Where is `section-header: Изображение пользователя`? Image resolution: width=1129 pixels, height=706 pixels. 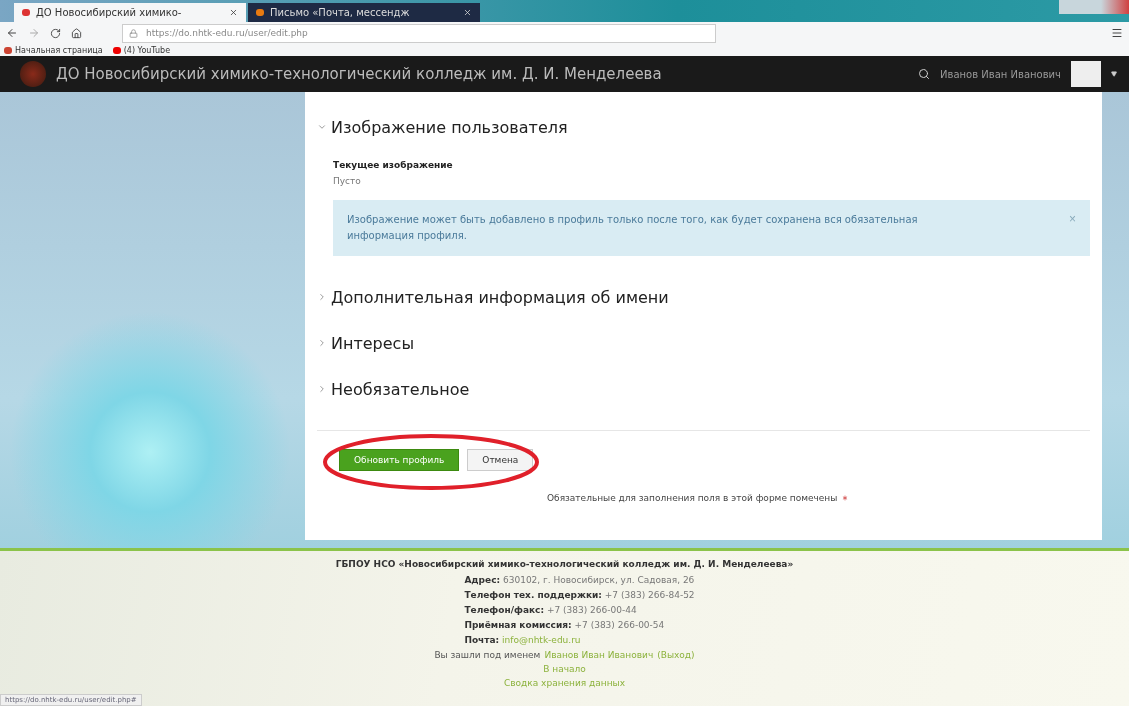
section-header: Изображение пользователя is located at coordinates (703, 127).